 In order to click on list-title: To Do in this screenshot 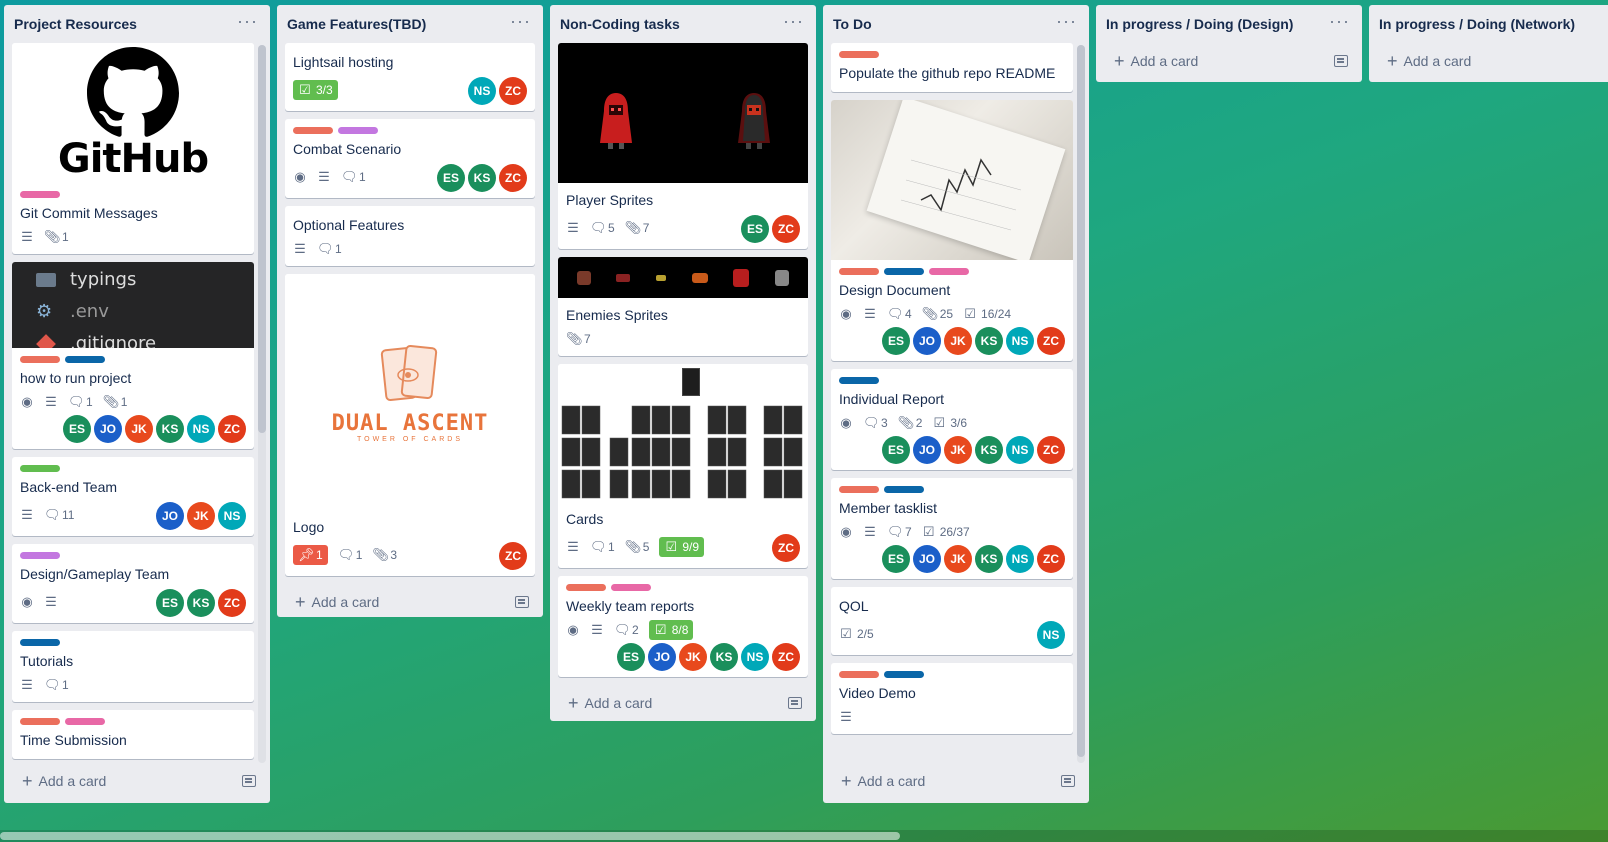, I will do `click(956, 24)`.